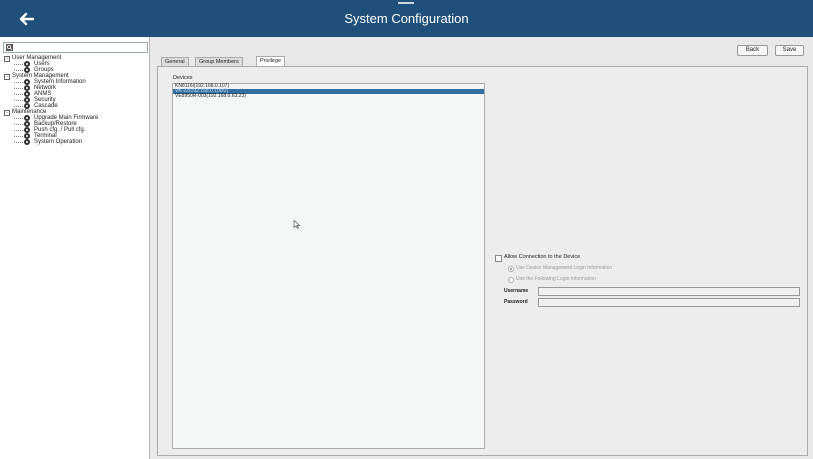 This screenshot has width=813, height=459. Describe the element at coordinates (556, 279) in the screenshot. I see `use-following-login-label: Use the Following Login Information` at that location.